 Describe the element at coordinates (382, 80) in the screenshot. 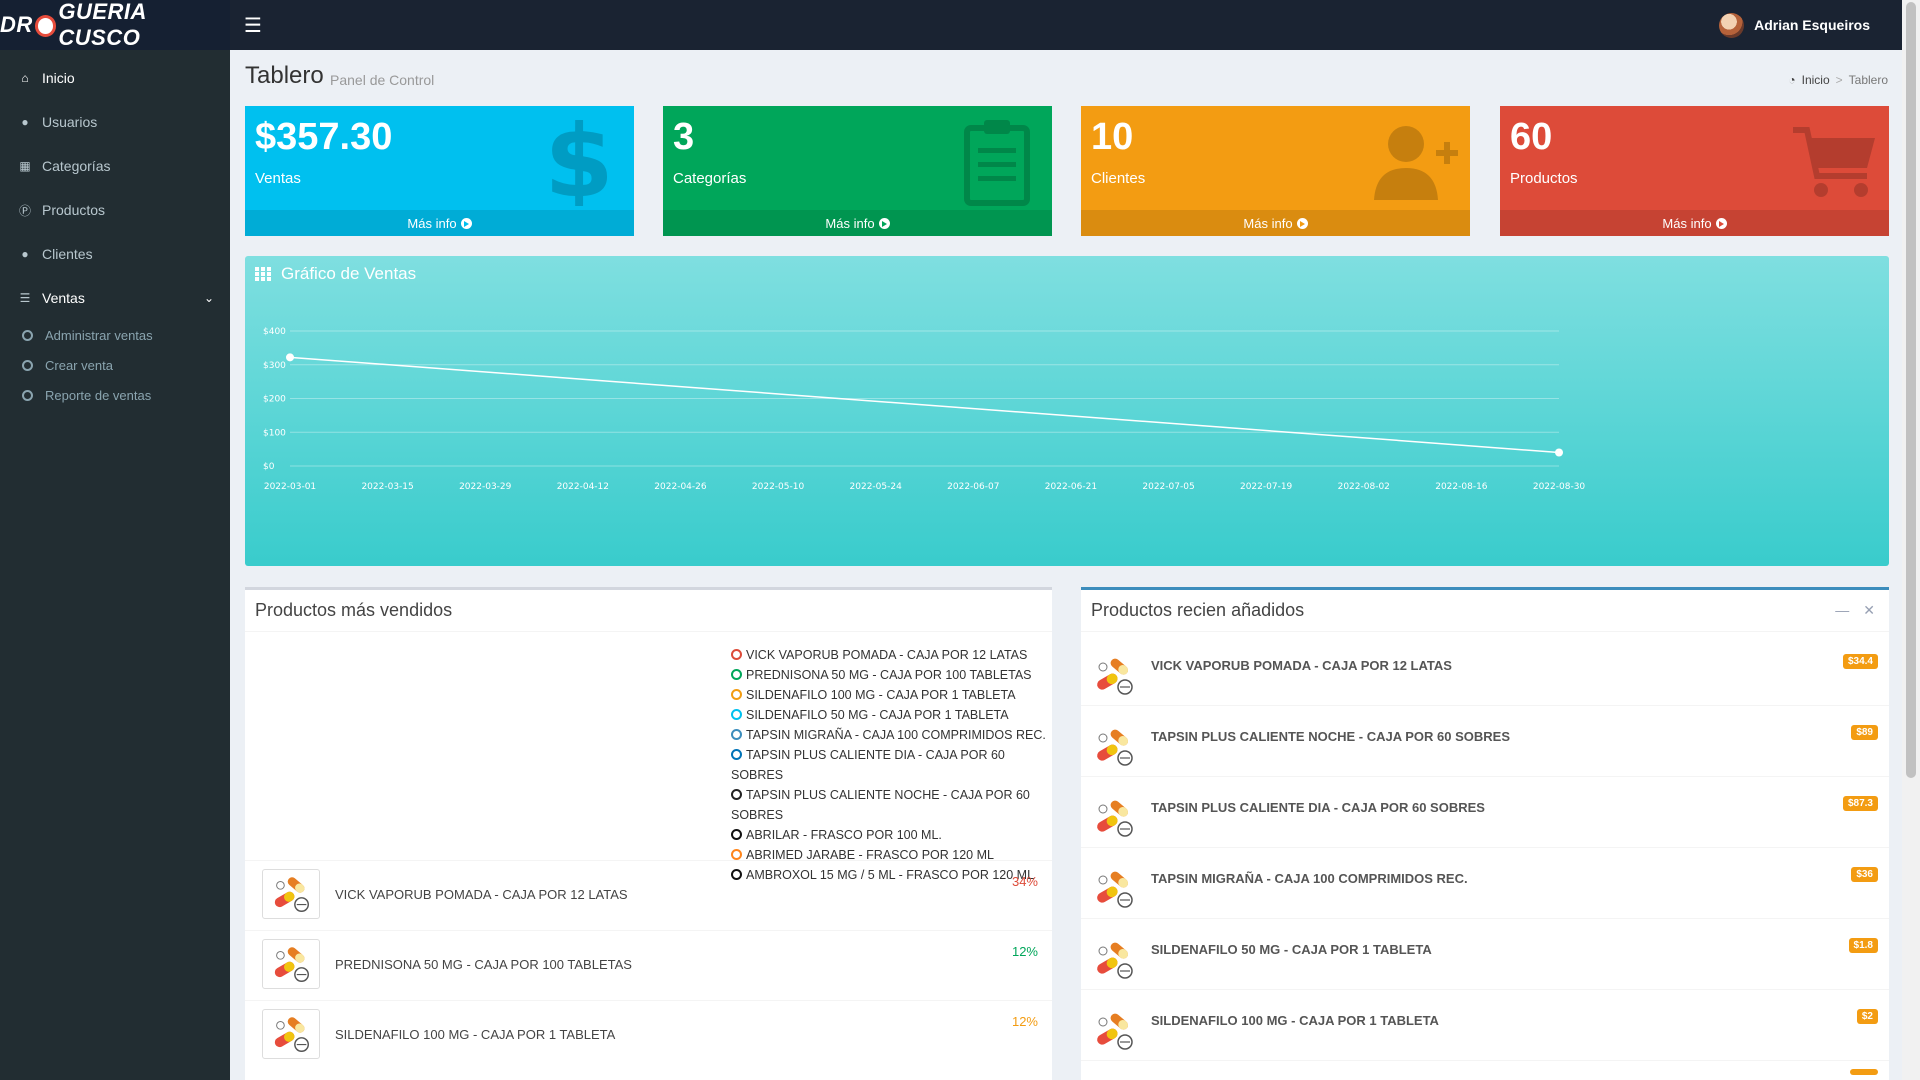

I see `page-subtitle: Panel de Control` at that location.